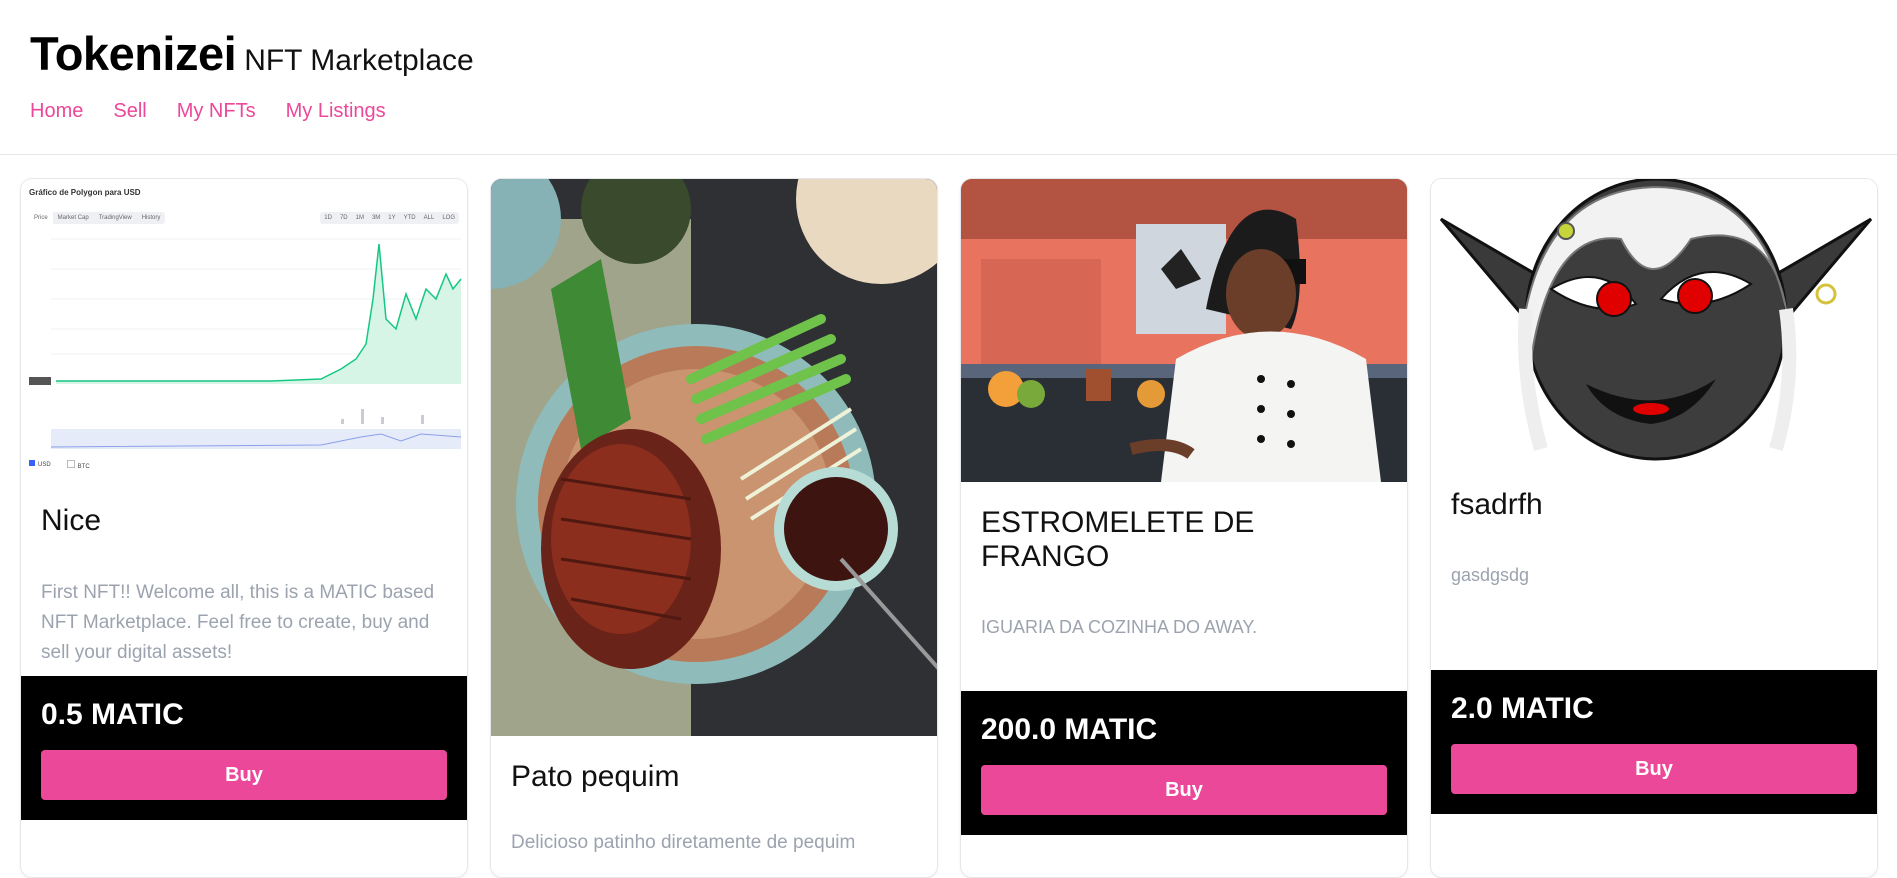 This screenshot has width=1897, height=878. I want to click on nft-price: 2.0 MATIC, so click(1522, 708).